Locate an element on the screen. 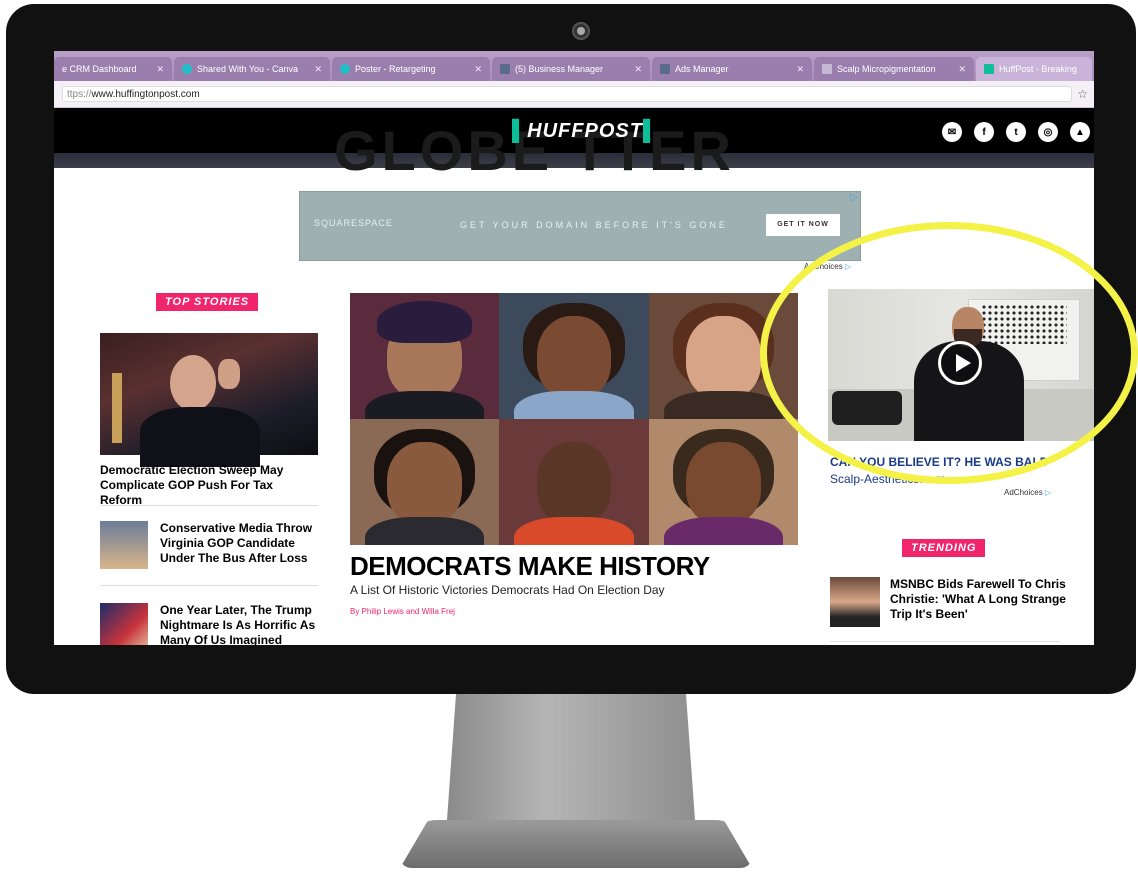  huffpost-favicon-icon is located at coordinates (989, 69).